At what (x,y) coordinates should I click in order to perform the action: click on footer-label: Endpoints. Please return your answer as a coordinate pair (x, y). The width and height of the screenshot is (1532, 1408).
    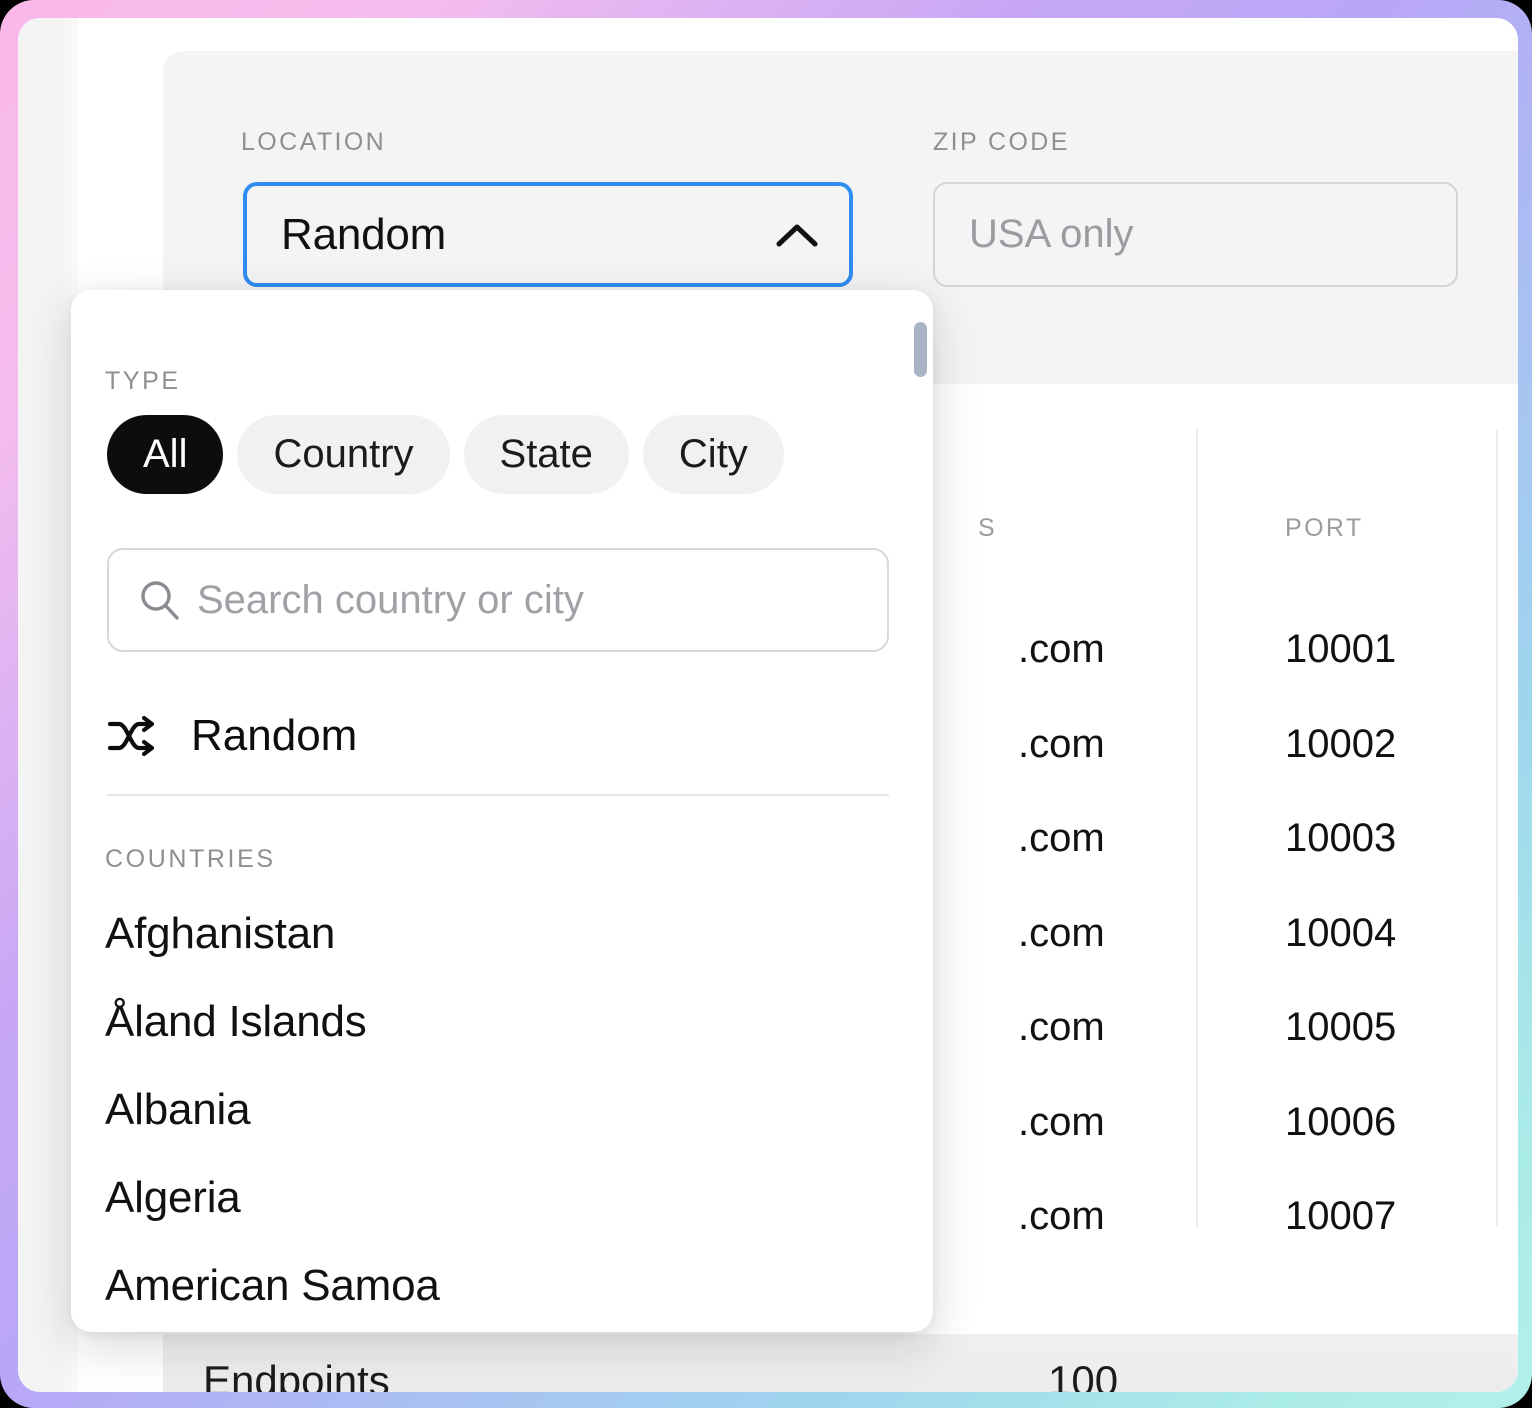
    Looking at the image, I should click on (296, 1374).